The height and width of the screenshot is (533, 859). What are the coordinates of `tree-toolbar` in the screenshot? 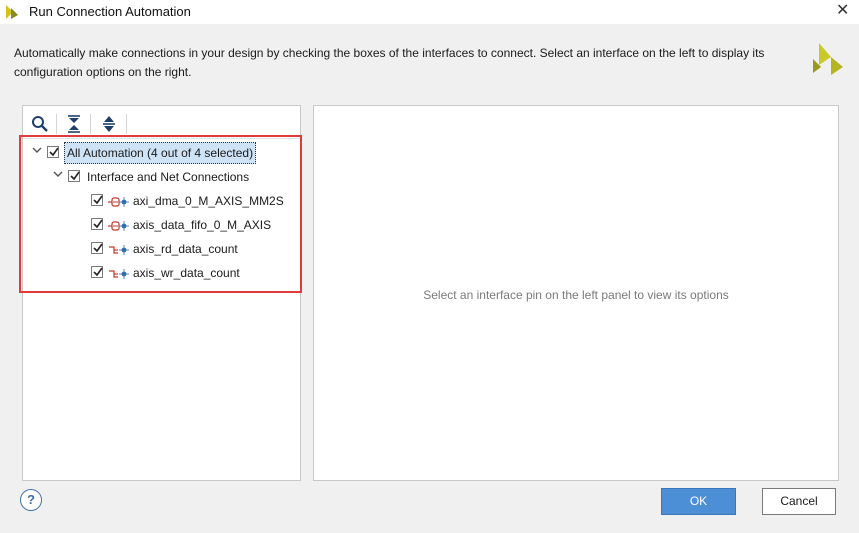 It's located at (161, 122).